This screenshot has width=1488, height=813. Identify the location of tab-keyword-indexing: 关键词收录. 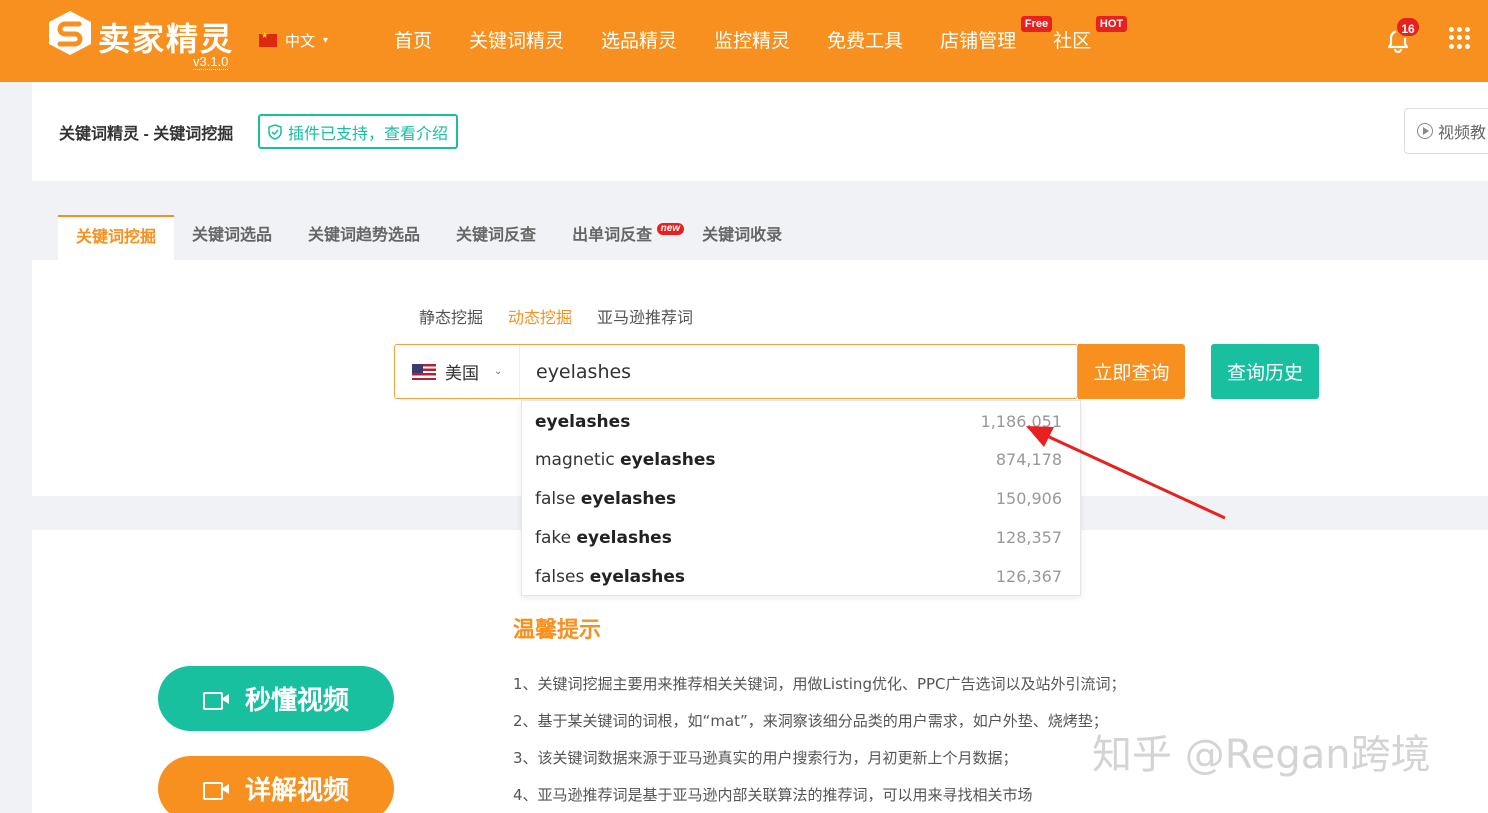
(742, 237).